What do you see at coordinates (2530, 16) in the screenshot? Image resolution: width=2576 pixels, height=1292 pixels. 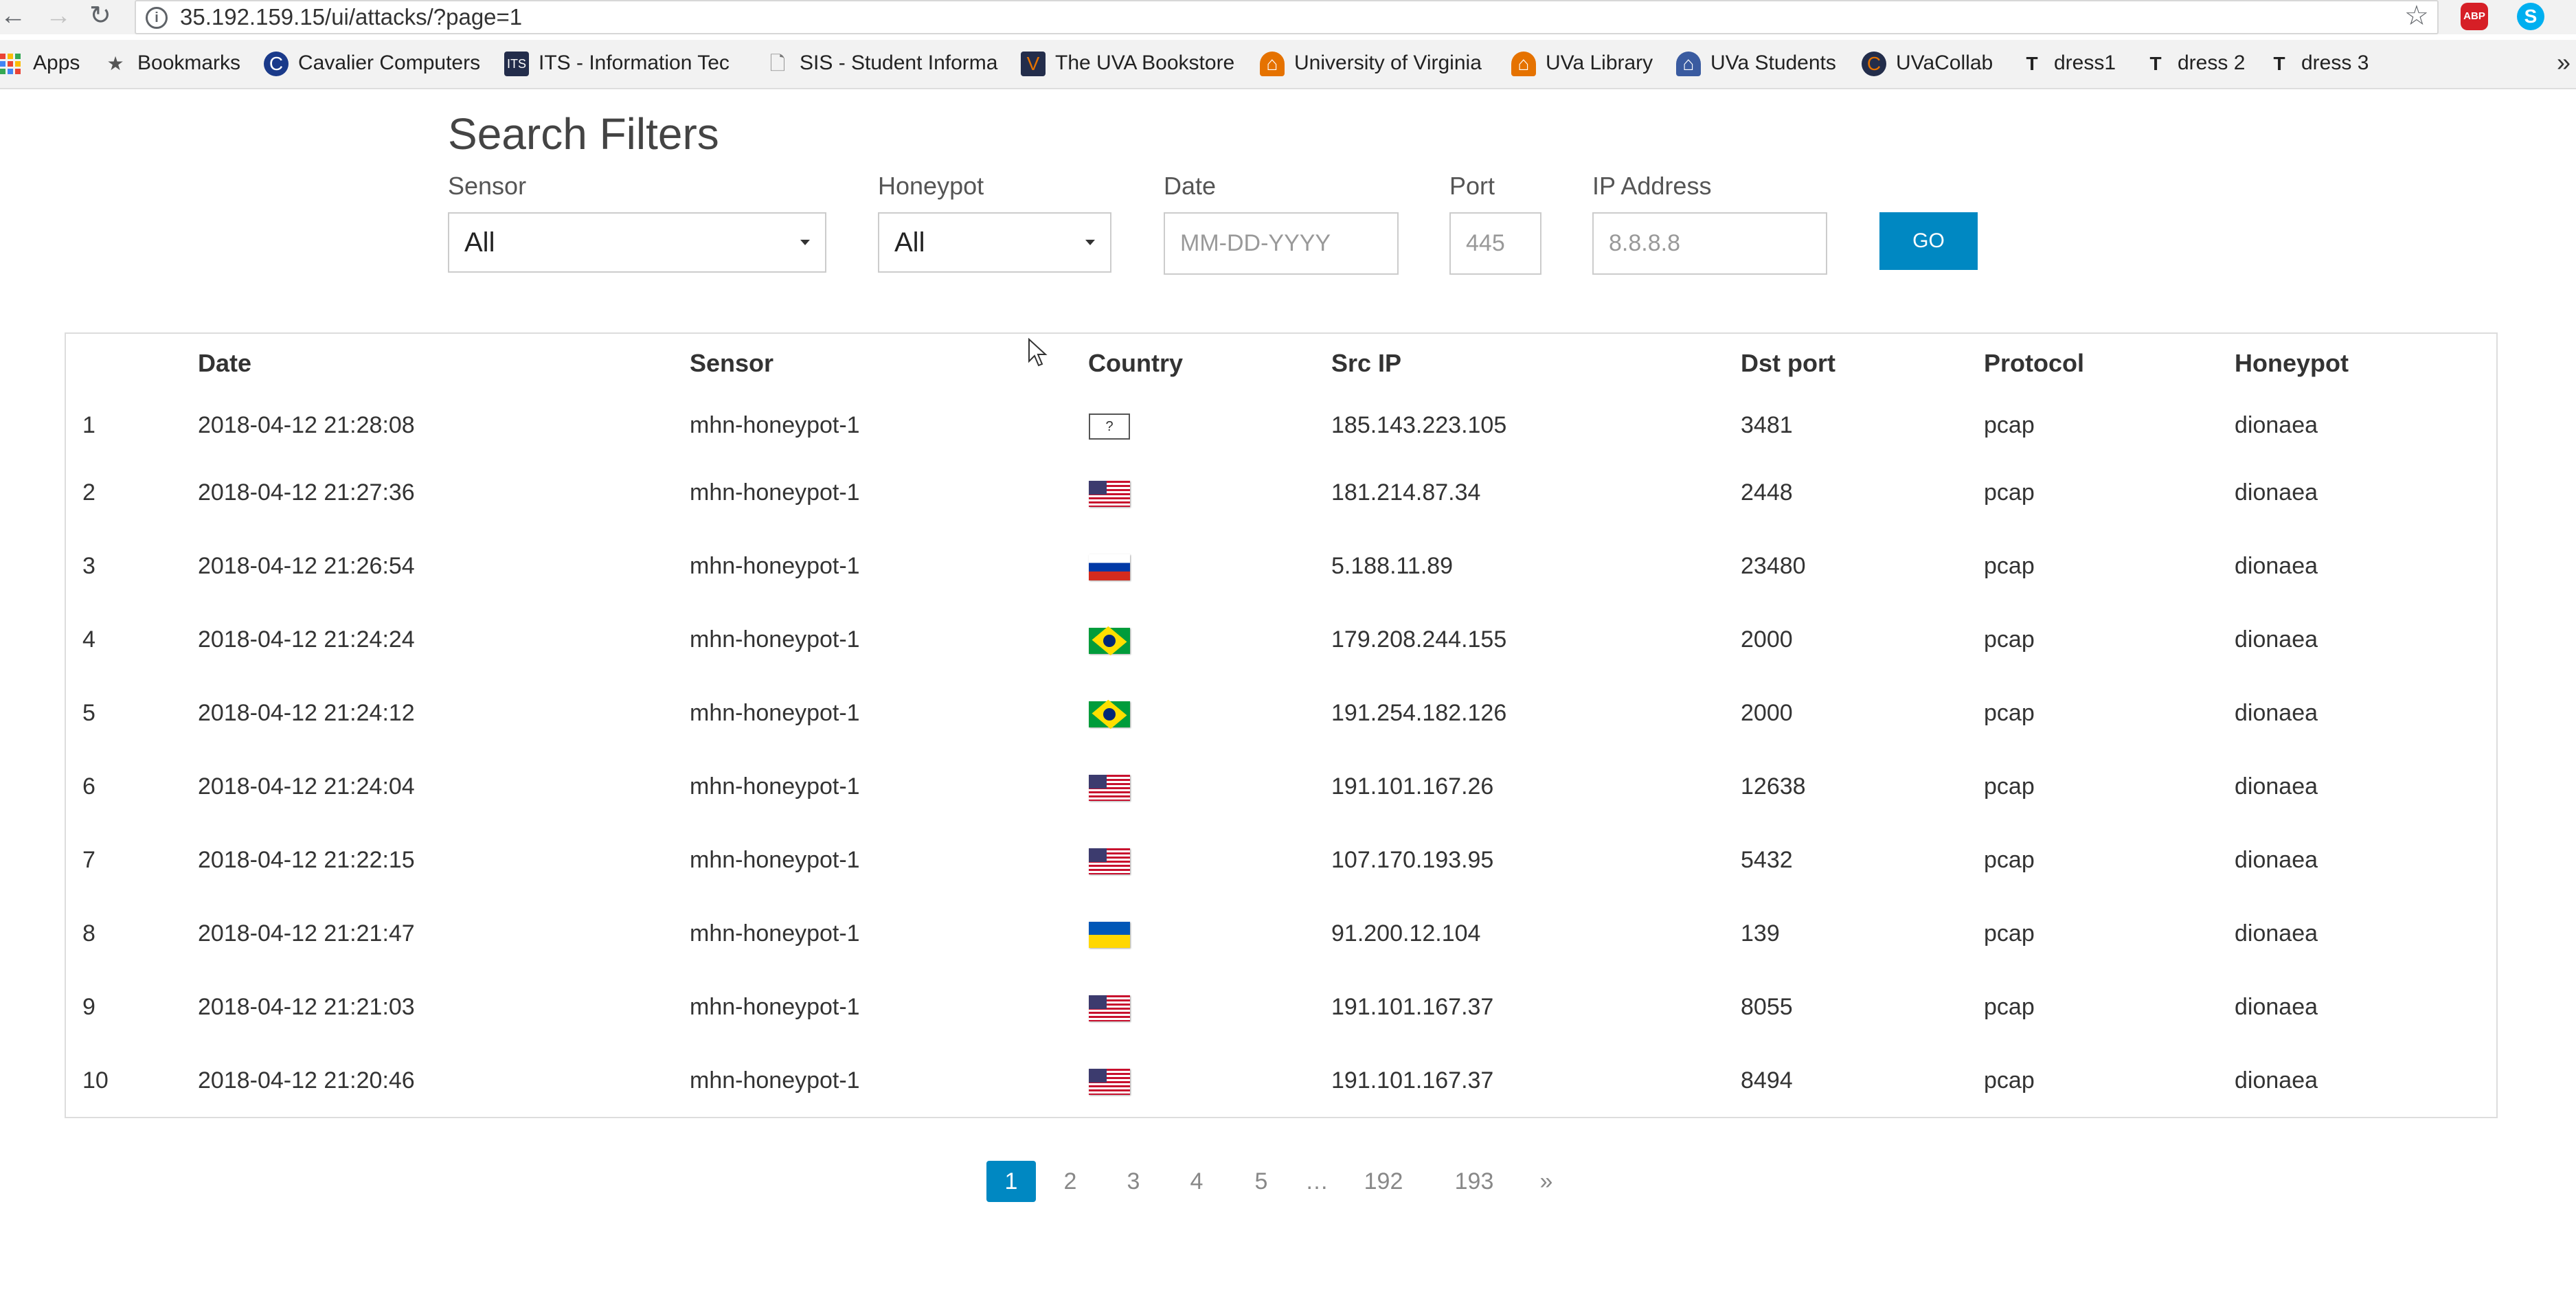 I see `skype-icon: S` at bounding box center [2530, 16].